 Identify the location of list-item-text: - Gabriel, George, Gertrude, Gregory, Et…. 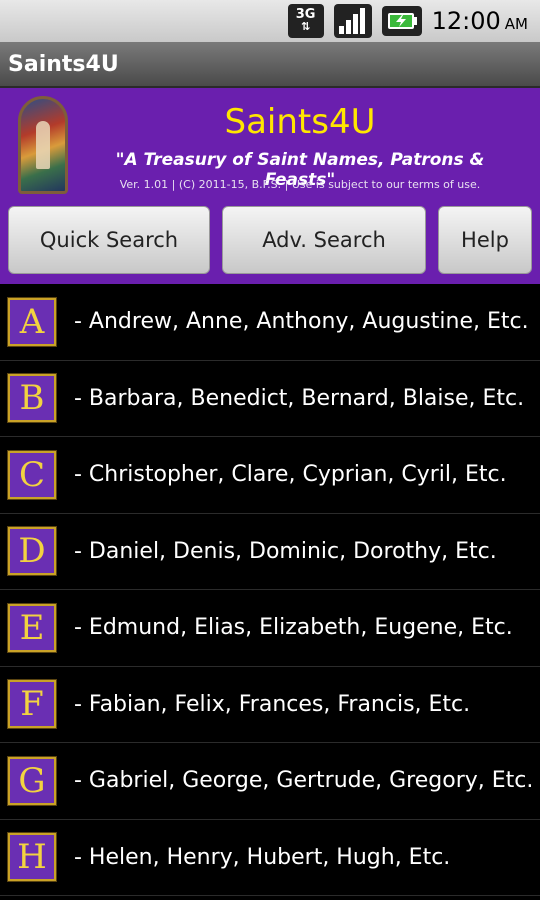
(304, 781).